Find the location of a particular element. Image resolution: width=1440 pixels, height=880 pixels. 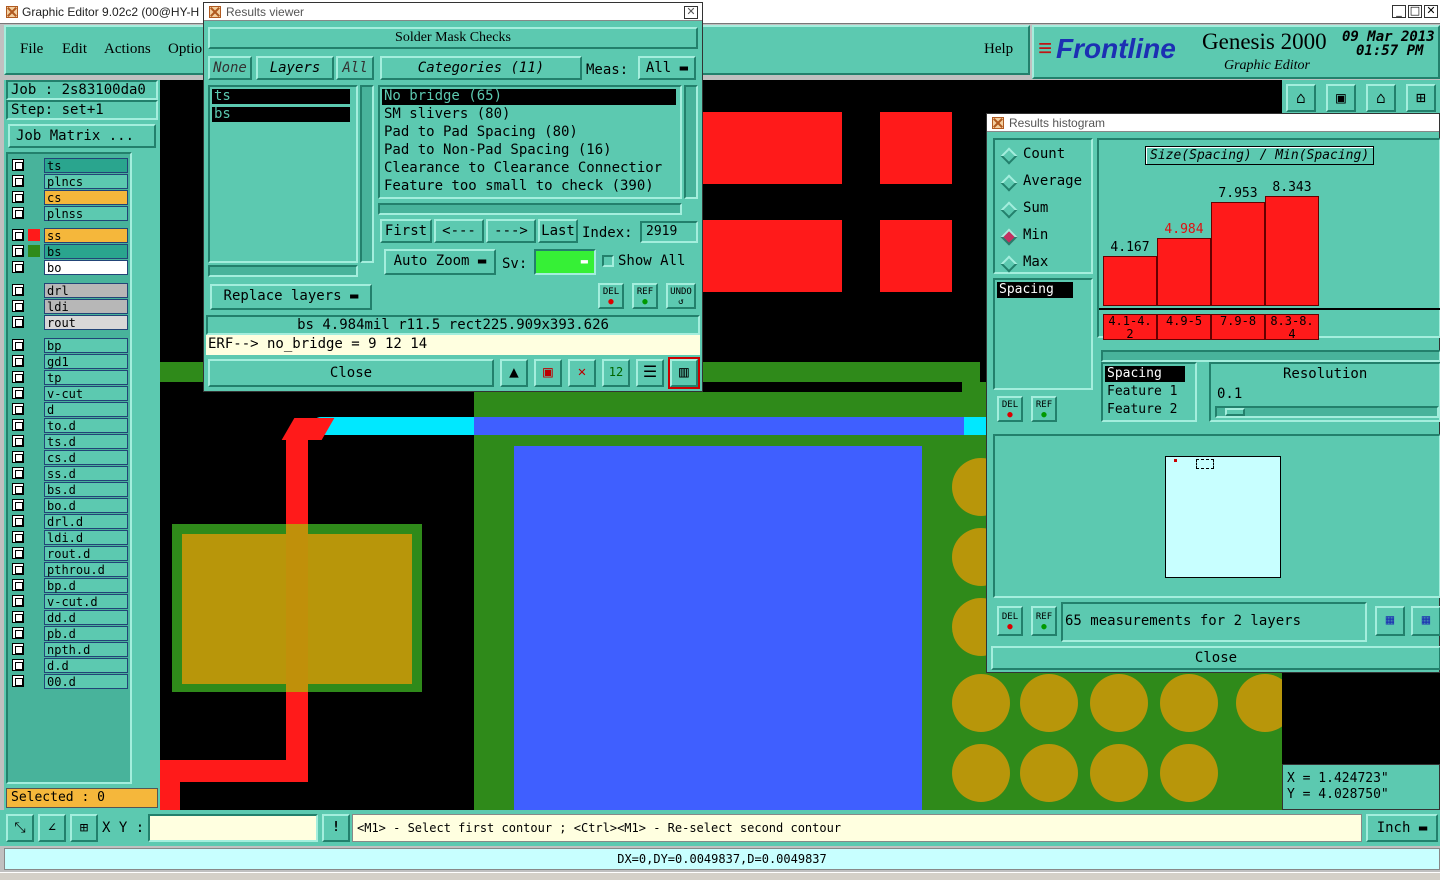

layer-row-rout.d: rout.d is located at coordinates (70, 553).